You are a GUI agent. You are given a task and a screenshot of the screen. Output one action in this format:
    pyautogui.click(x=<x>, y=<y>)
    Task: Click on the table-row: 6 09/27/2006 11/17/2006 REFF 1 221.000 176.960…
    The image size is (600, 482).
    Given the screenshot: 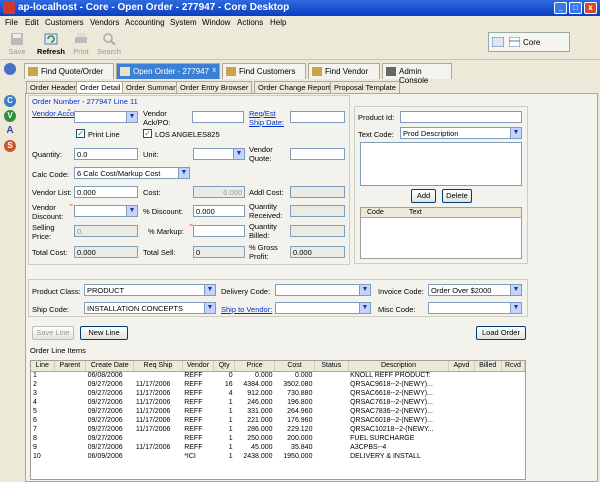 What is the action you would take?
    pyautogui.click(x=278, y=420)
    